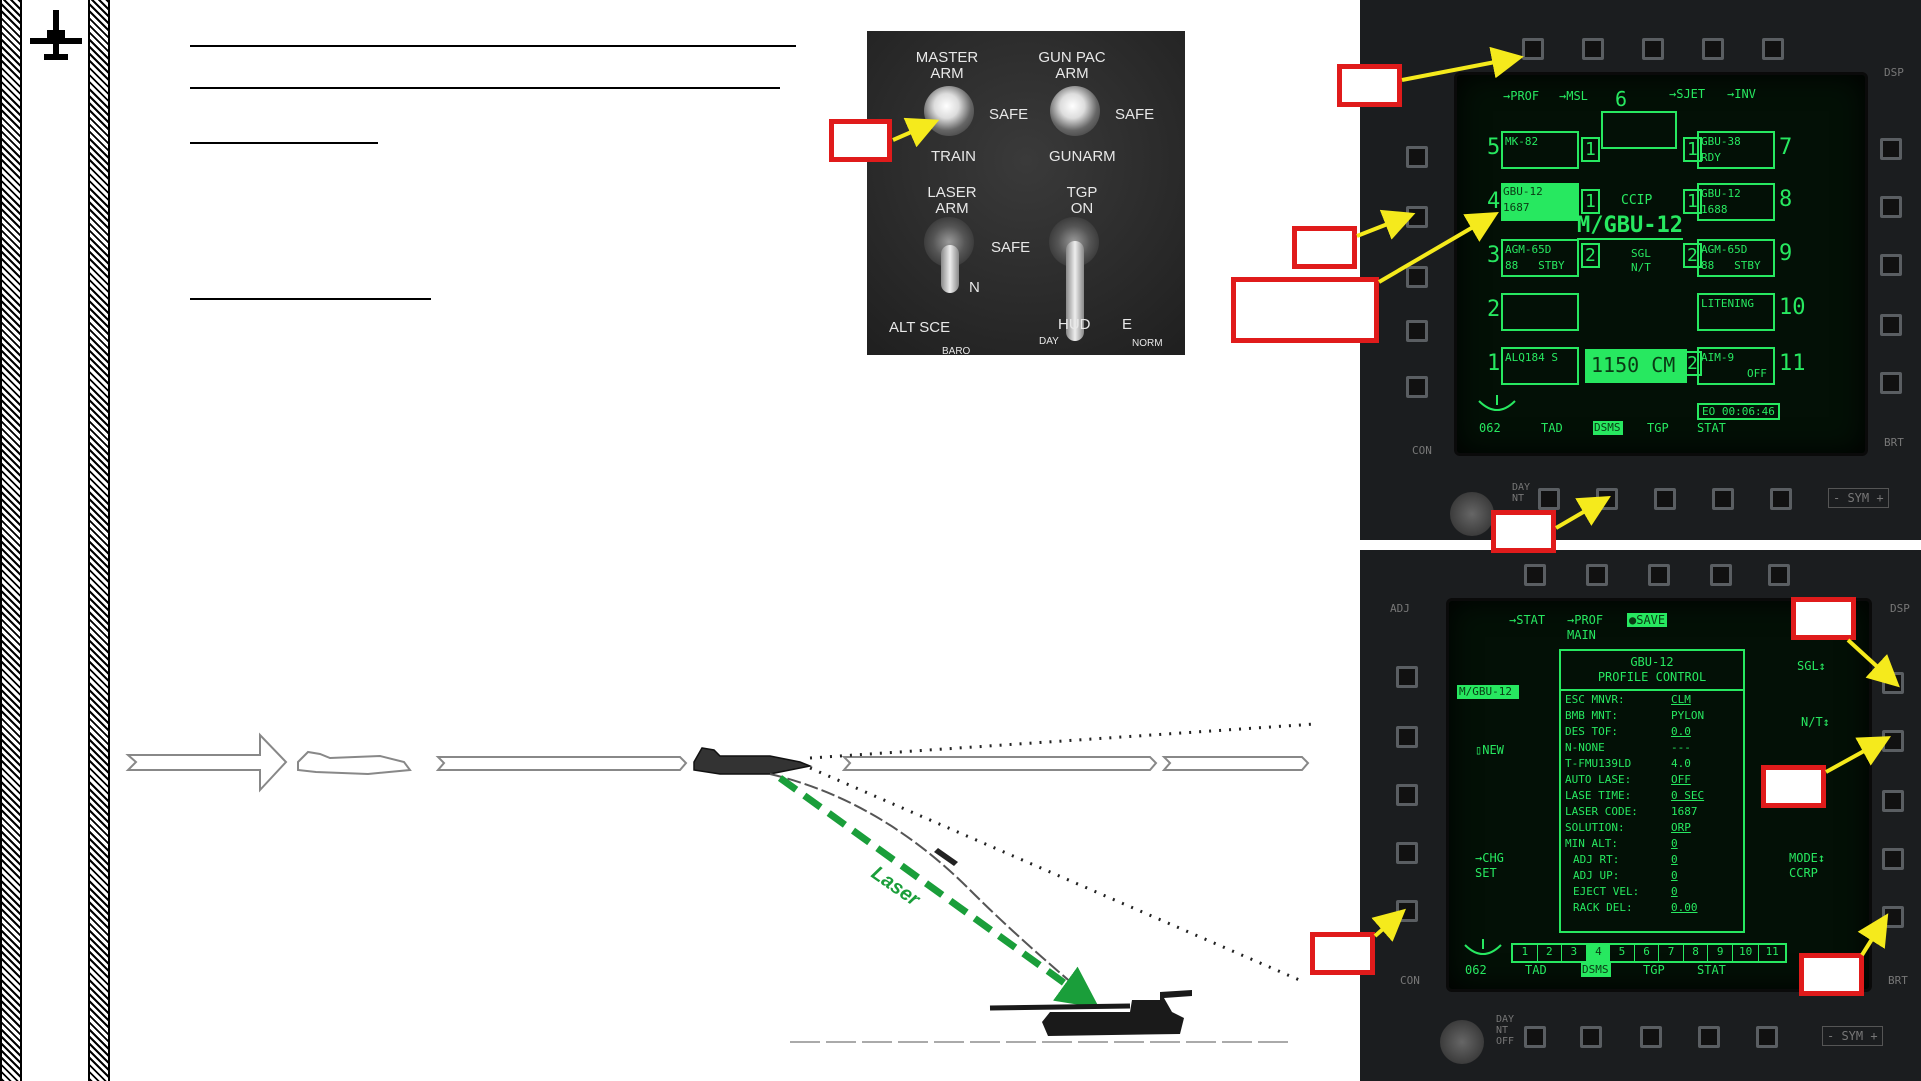  Describe the element at coordinates (1062, 741) in the screenshot. I see `flight-path-dotted` at that location.